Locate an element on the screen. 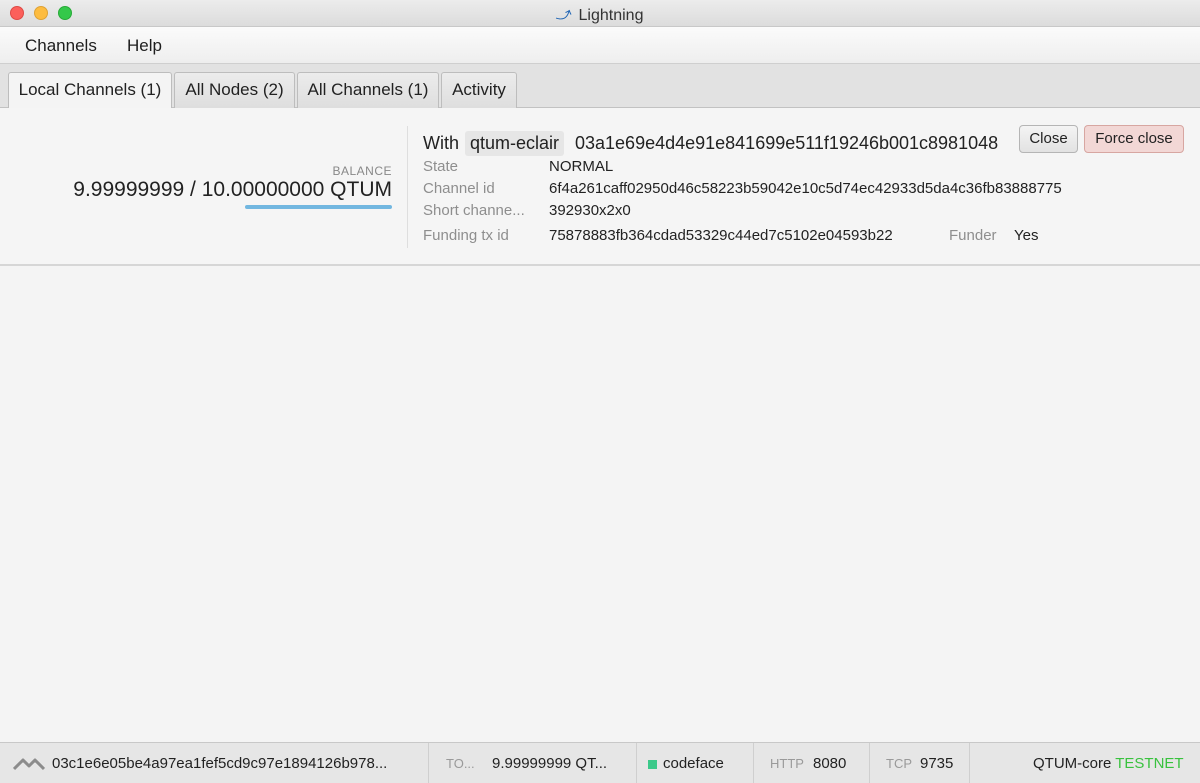 Image resolution: width=1200 pixels, height=783 pixels. force-close-button: Force close is located at coordinates (1134, 139).